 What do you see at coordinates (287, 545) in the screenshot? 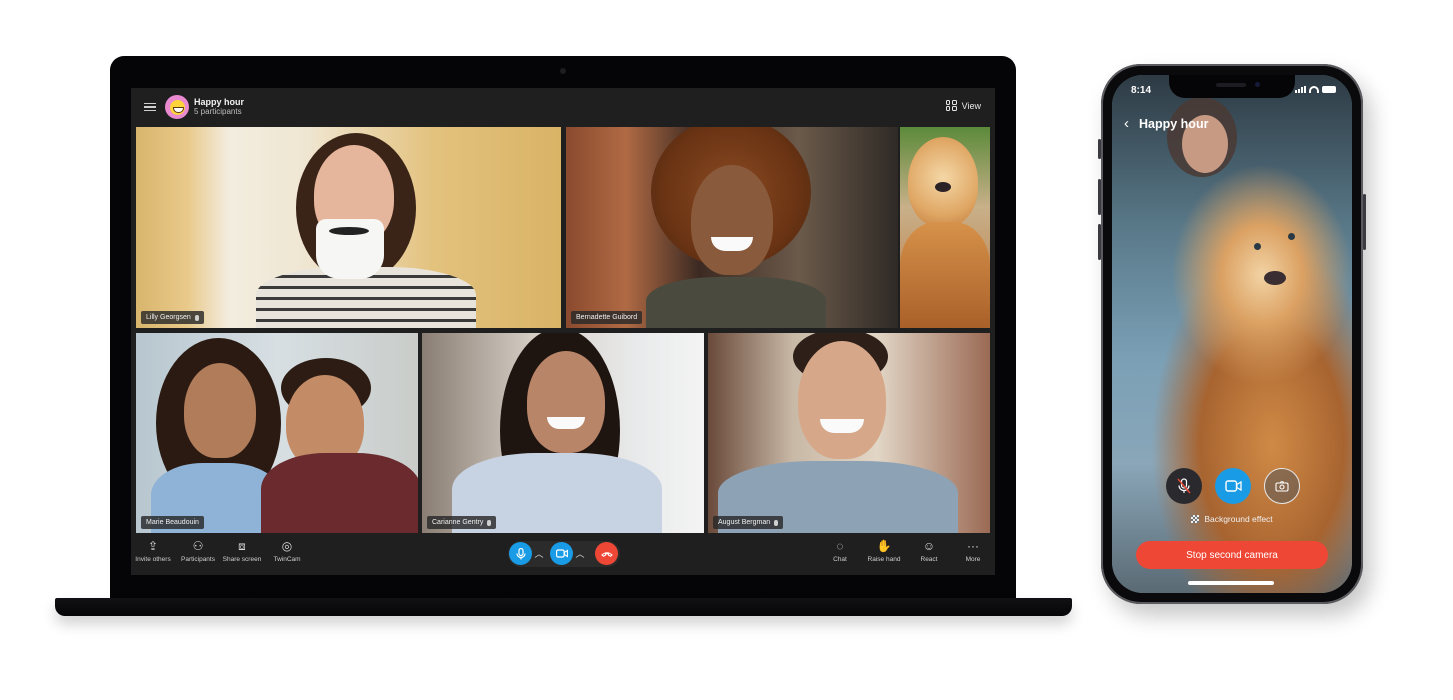
I see `twincam-icon: ◎` at bounding box center [287, 545].